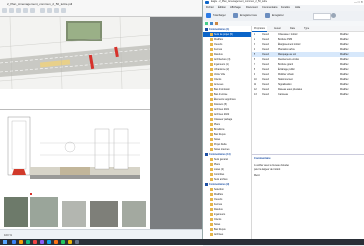 The image size is (364, 246). I want to click on tree-item: Archives, so click(227, 234).